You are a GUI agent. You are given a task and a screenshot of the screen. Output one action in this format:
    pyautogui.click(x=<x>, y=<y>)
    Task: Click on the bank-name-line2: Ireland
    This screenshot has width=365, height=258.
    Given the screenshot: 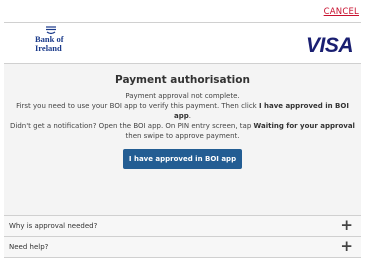 What is the action you would take?
    pyautogui.click(x=48, y=47)
    